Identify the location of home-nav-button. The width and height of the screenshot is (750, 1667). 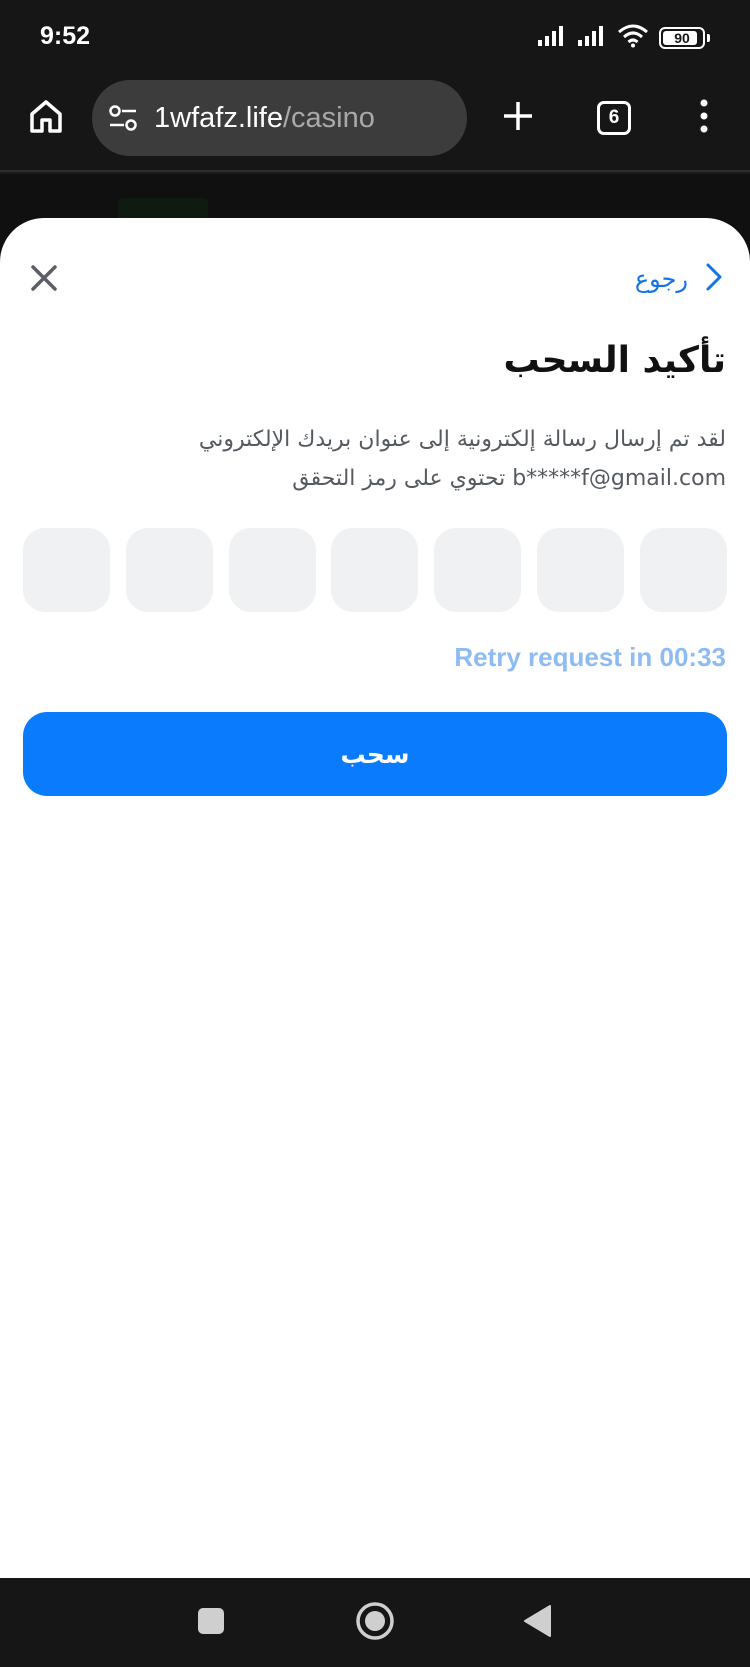
(375, 1623).